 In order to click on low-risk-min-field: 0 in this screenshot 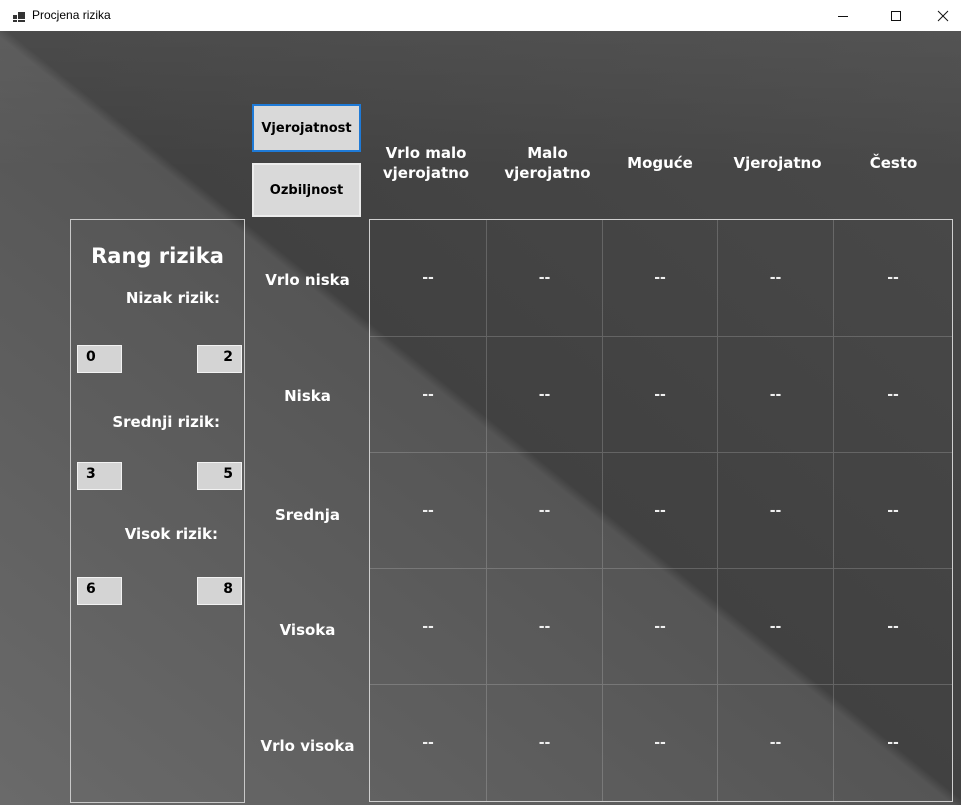, I will do `click(99, 359)`.